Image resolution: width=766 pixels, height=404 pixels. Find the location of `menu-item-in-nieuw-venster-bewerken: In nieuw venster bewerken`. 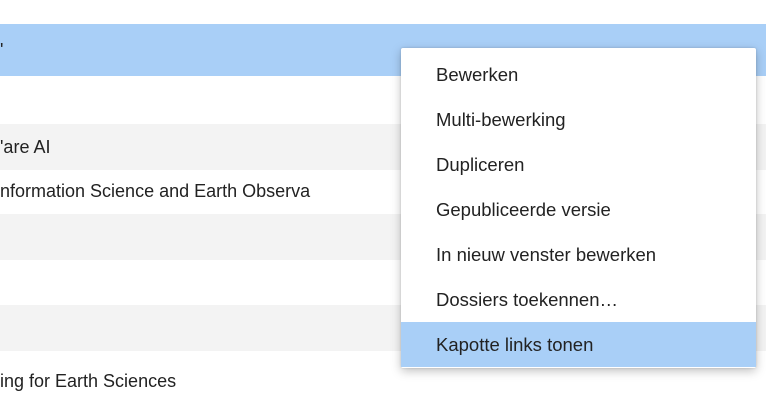

menu-item-in-nieuw-venster-bewerken: In nieuw venster bewerken is located at coordinates (578, 254).